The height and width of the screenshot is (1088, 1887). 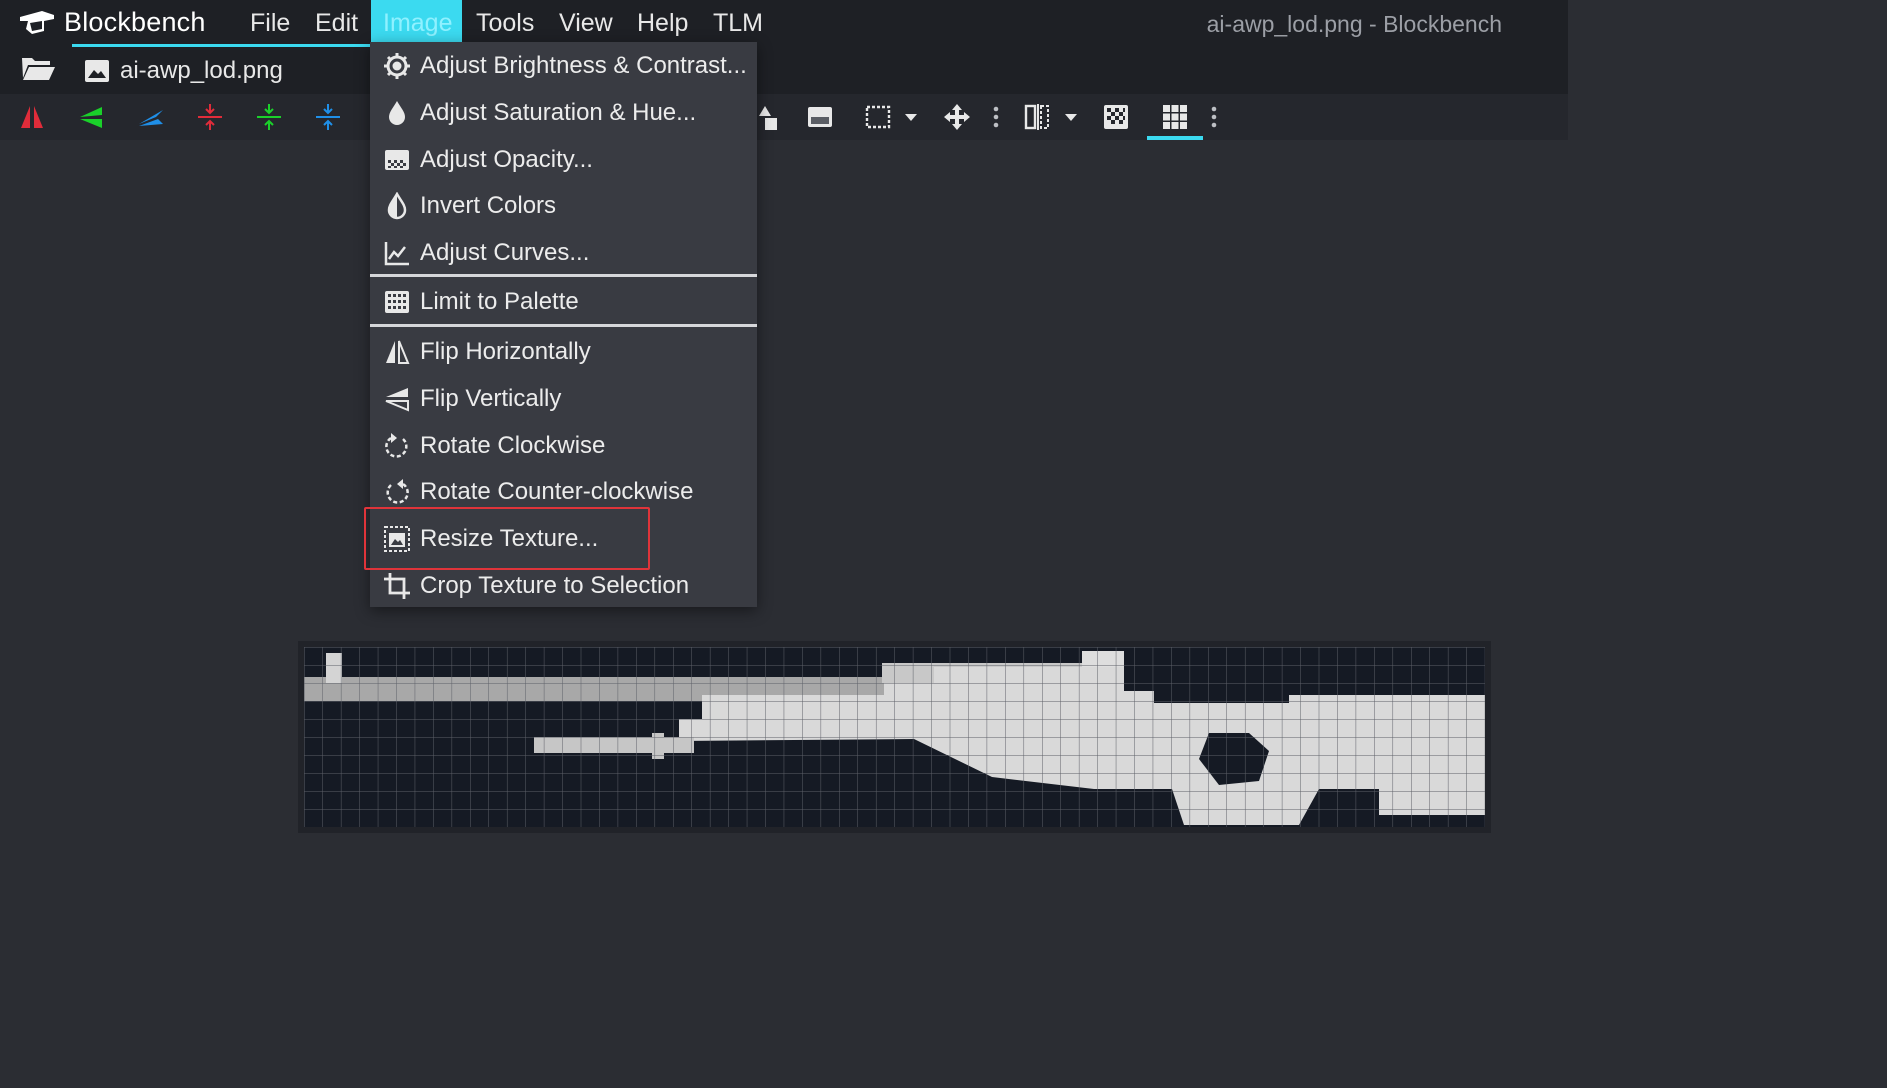 I want to click on mirror-painting-dropdown, so click(x=1071, y=117).